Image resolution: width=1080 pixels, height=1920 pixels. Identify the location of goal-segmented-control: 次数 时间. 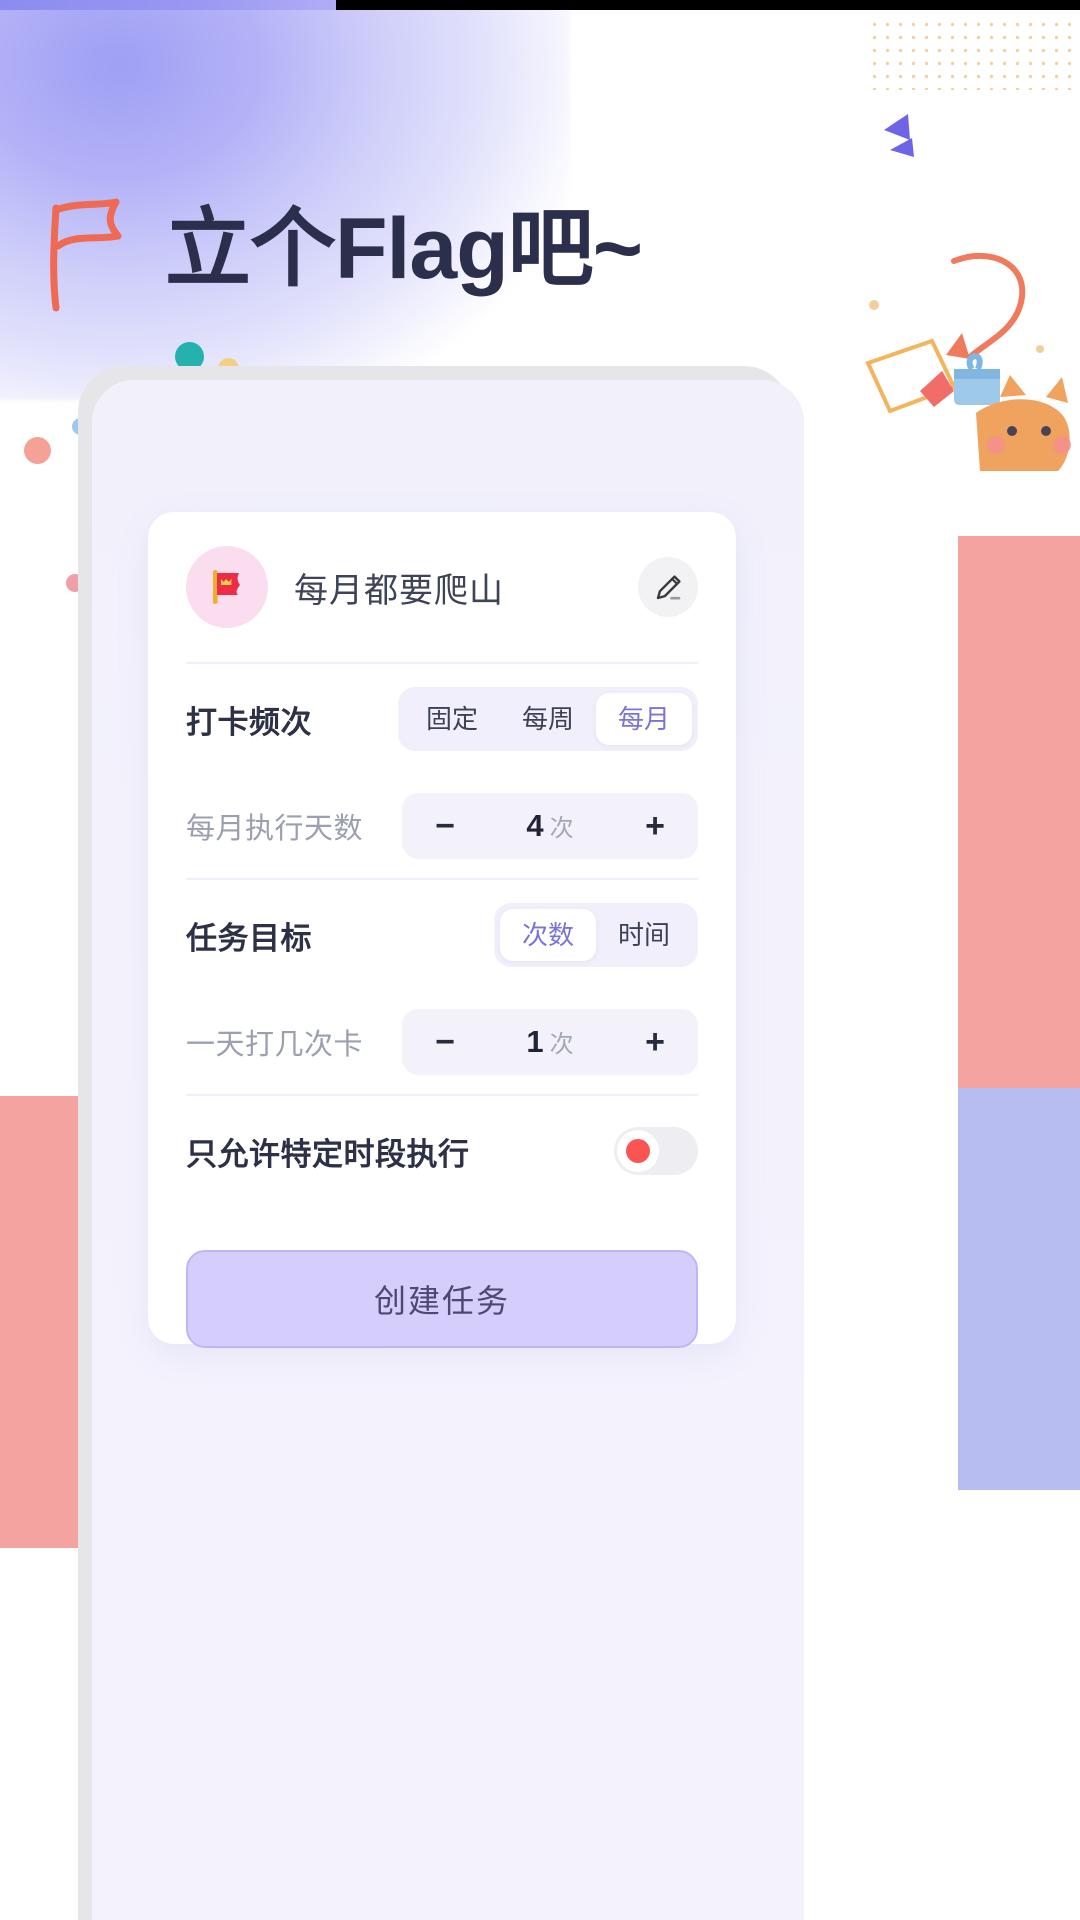
(595, 935).